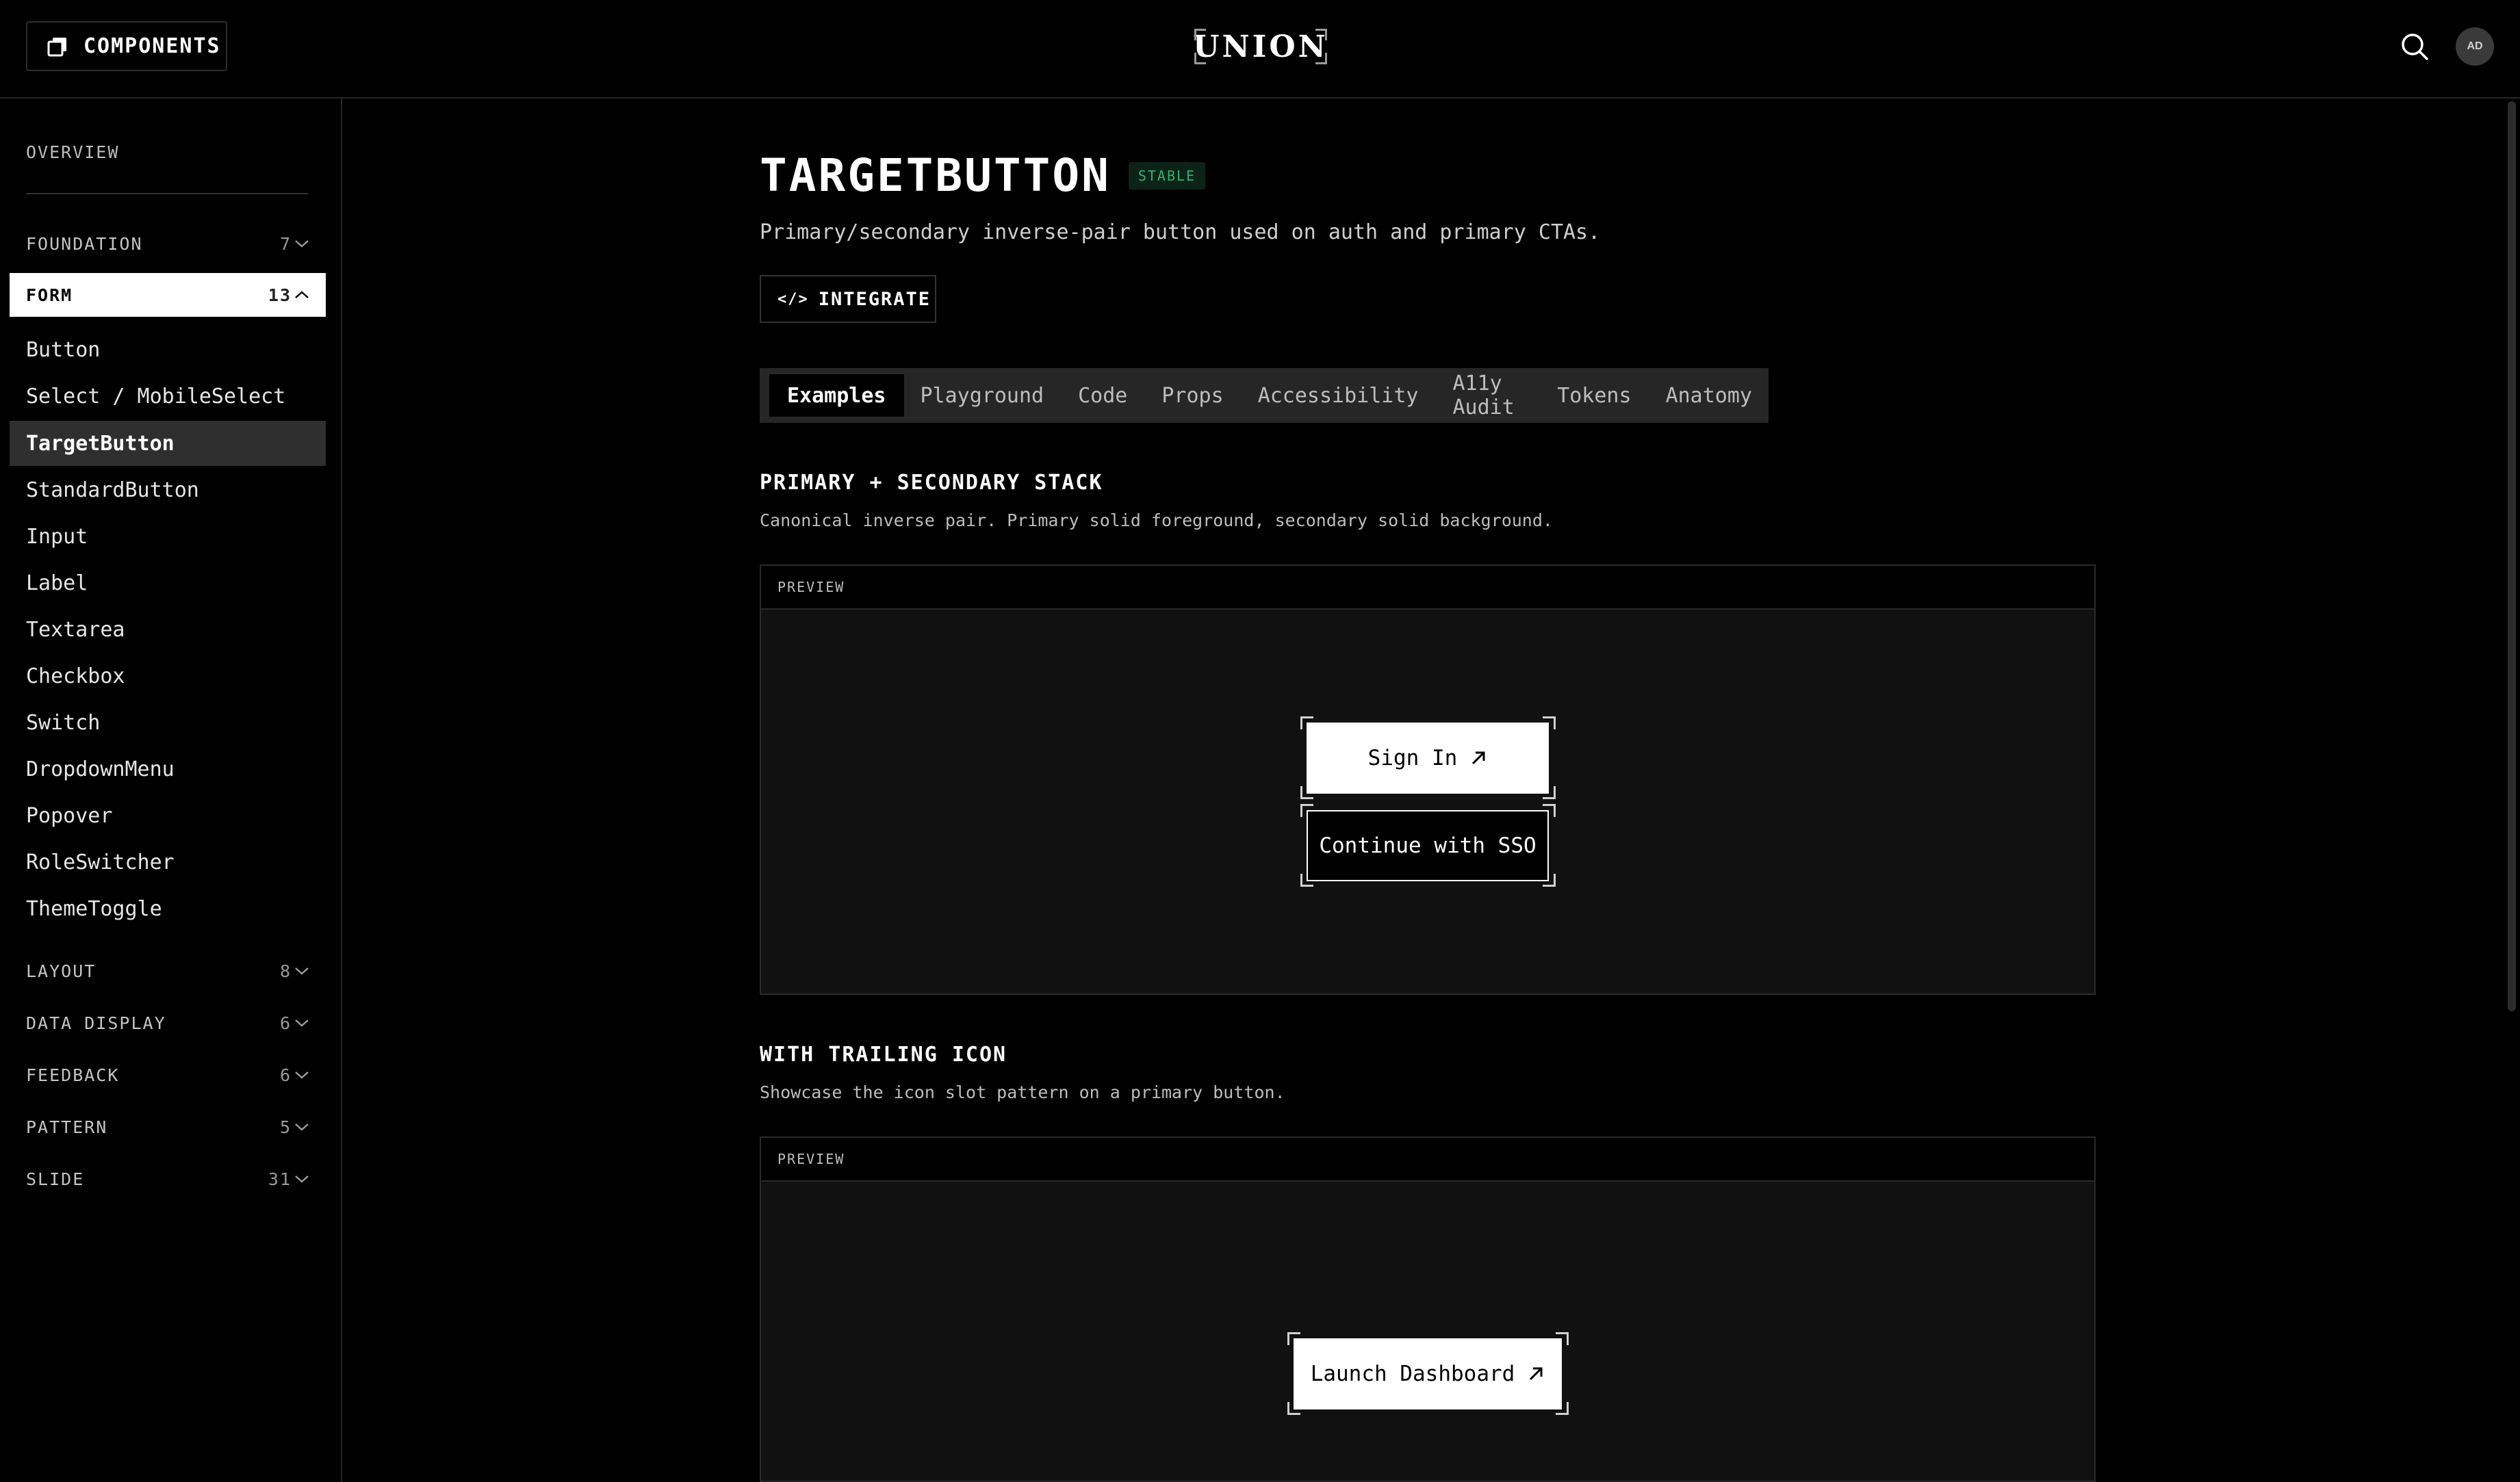 This screenshot has width=2520, height=1482. I want to click on components-menu-button: COMPONENTS, so click(126, 46).